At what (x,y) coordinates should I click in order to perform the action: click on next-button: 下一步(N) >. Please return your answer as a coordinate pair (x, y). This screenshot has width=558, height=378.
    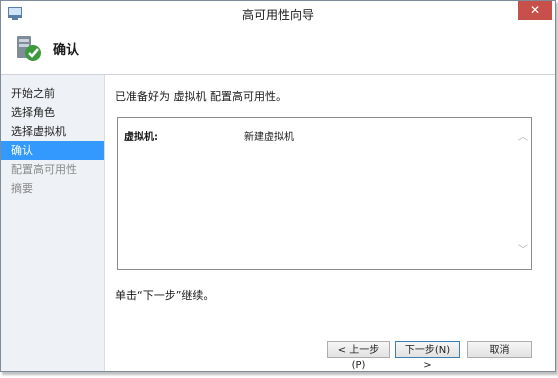
    Looking at the image, I should click on (427, 356).